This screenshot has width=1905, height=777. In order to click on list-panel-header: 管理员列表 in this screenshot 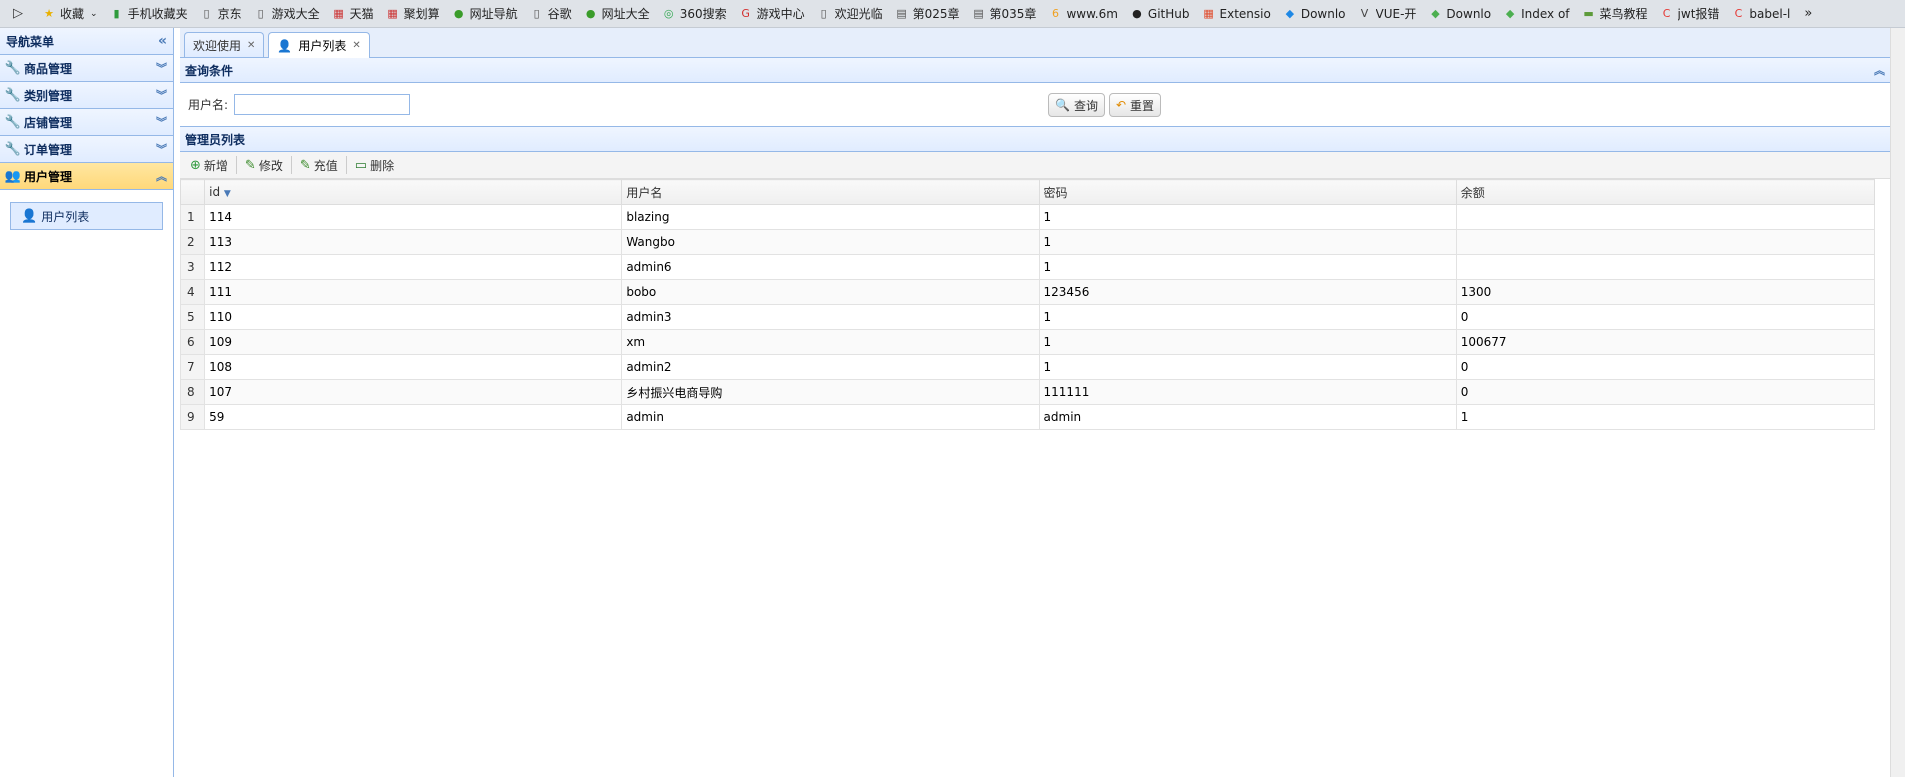, I will do `click(1035, 139)`.